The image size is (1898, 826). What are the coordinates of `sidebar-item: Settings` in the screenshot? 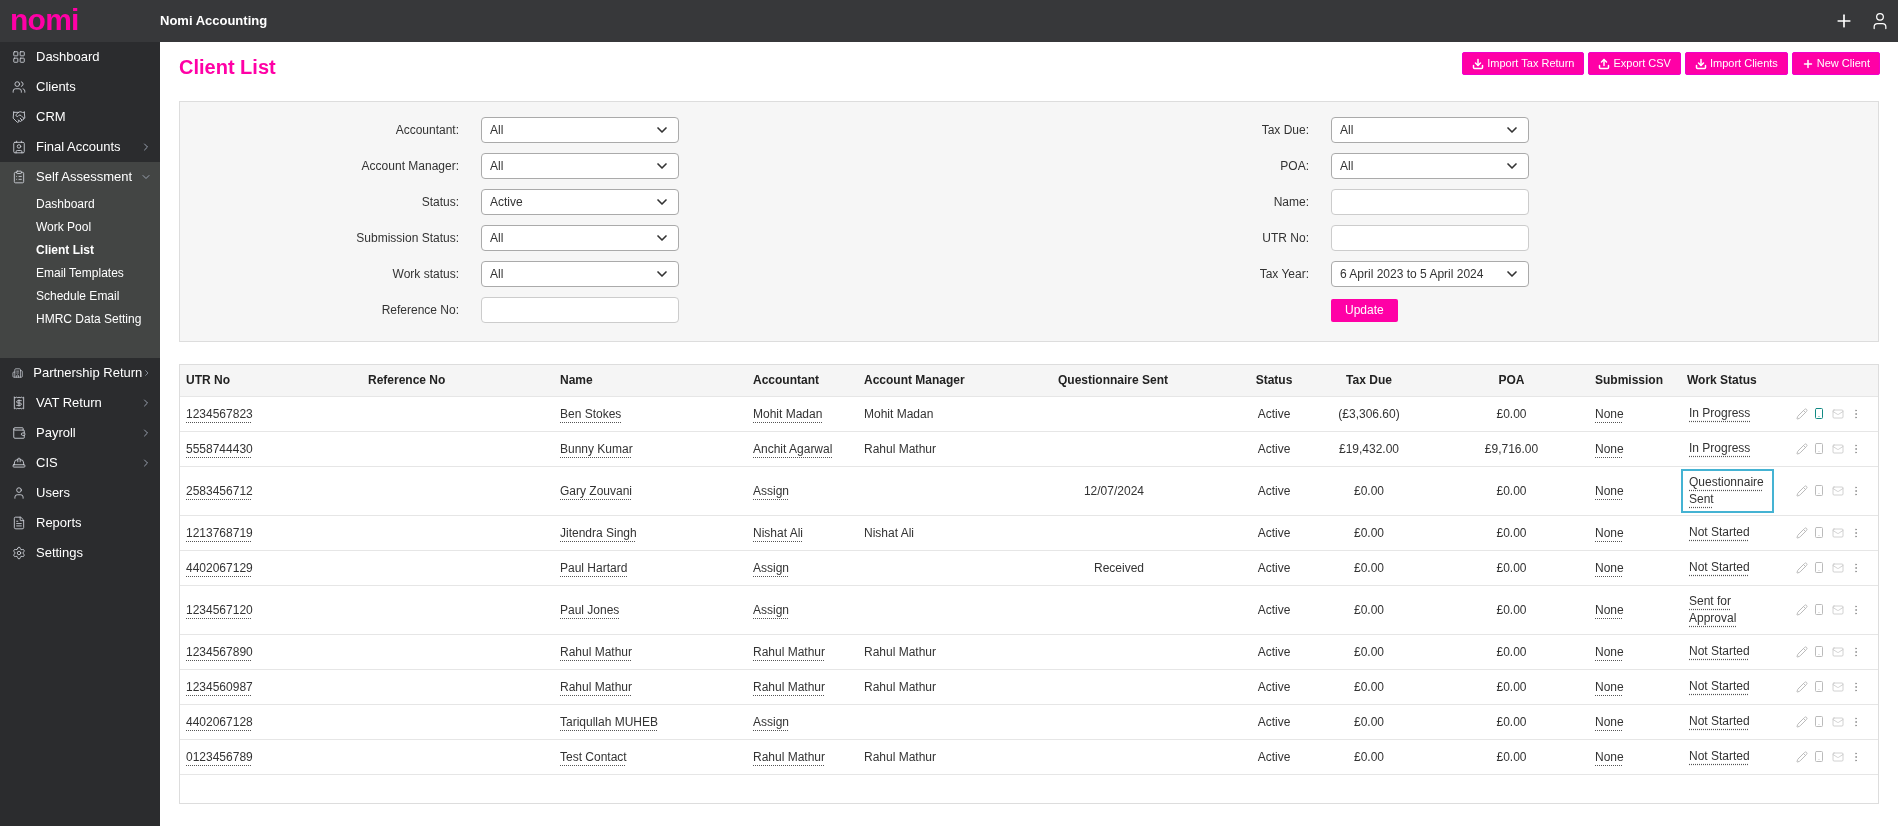 It's located at (80, 553).